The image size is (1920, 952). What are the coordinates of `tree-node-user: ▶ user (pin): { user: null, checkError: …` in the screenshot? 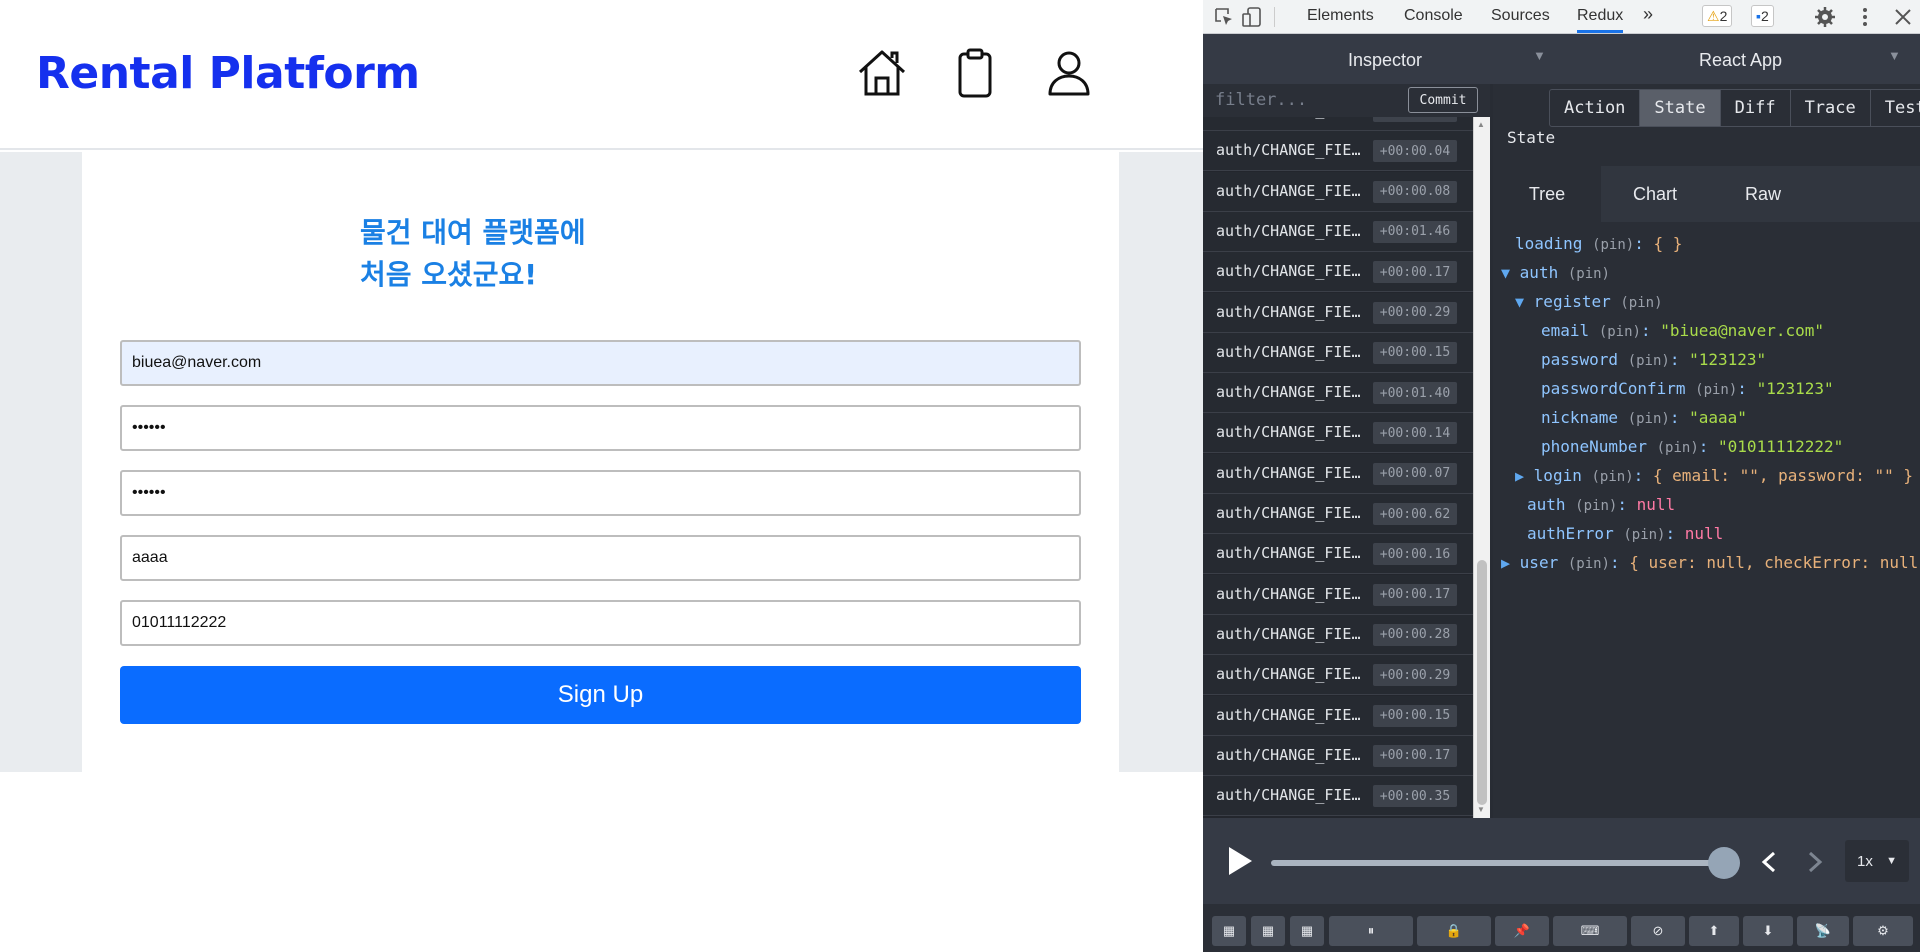 It's located at (1710, 562).